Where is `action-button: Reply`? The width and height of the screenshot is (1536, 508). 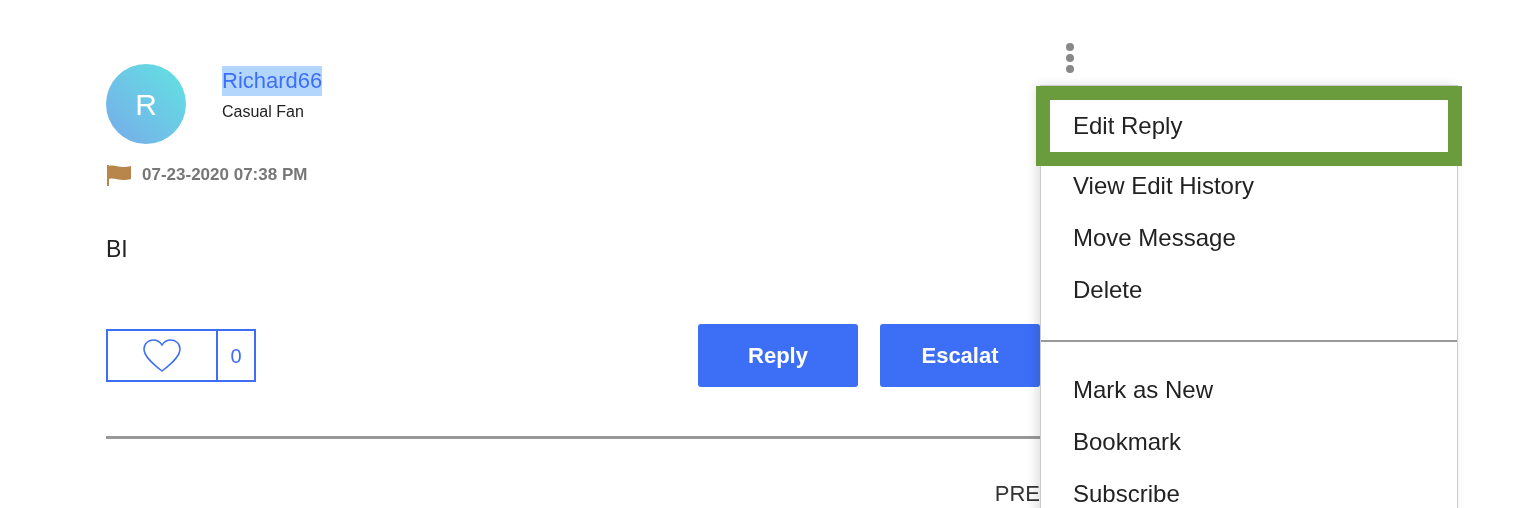 action-button: Reply is located at coordinates (778, 355).